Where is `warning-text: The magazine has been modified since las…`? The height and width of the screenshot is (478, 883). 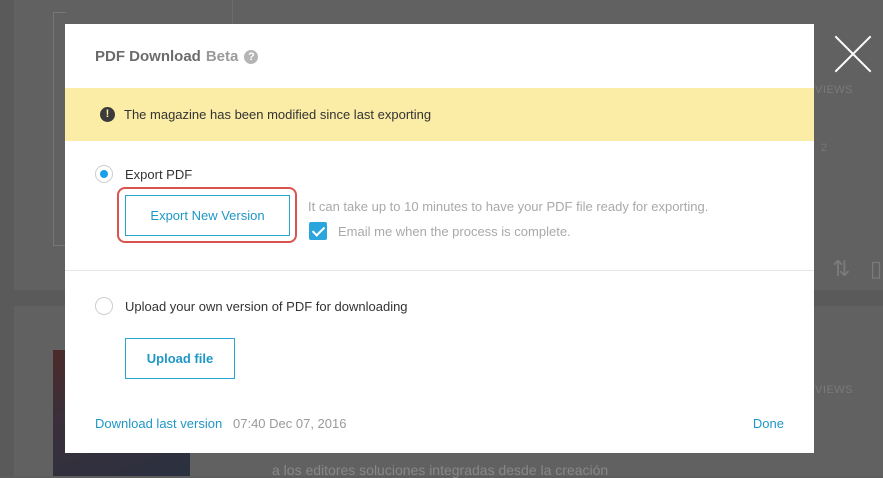 warning-text: The magazine has been modified since las… is located at coordinates (278, 114).